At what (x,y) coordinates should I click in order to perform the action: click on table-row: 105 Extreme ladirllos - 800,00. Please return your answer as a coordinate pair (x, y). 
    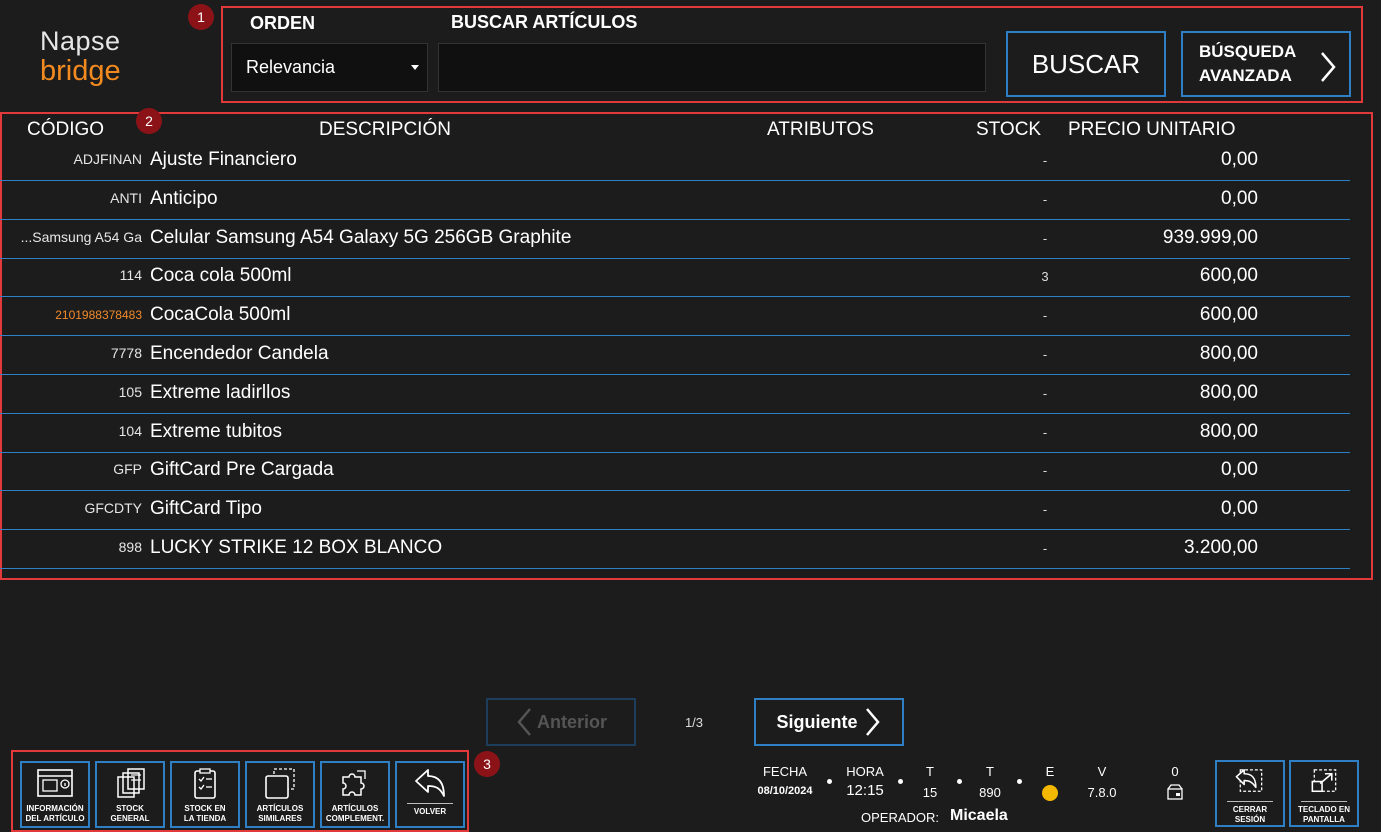
    Looking at the image, I should click on (675, 394).